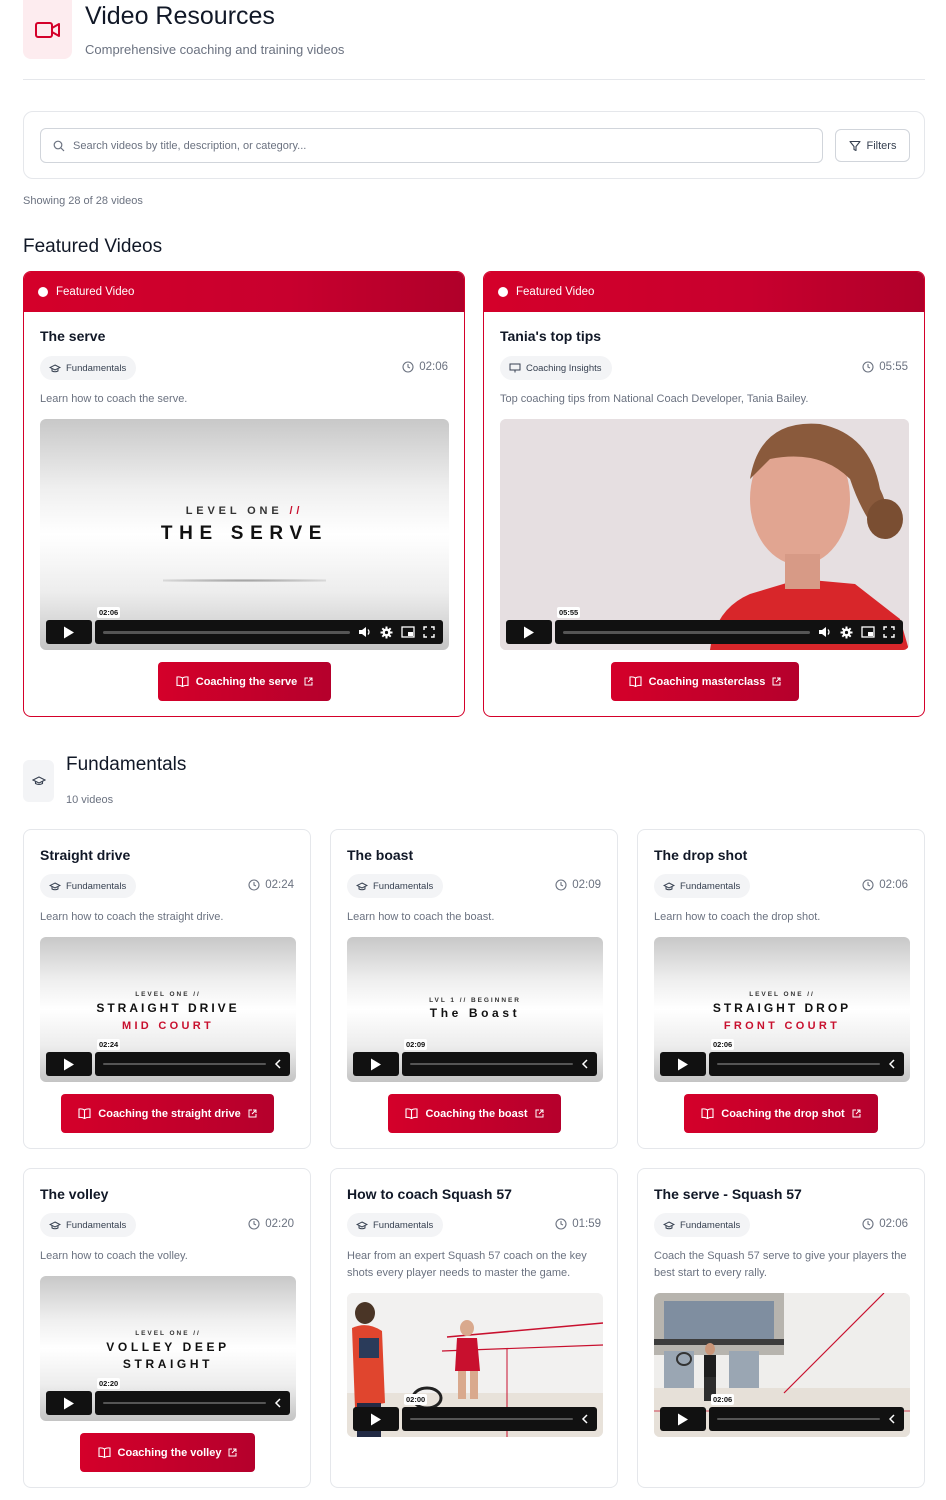  What do you see at coordinates (885, 1224) in the screenshot?
I see `video-duration: 02:06` at bounding box center [885, 1224].